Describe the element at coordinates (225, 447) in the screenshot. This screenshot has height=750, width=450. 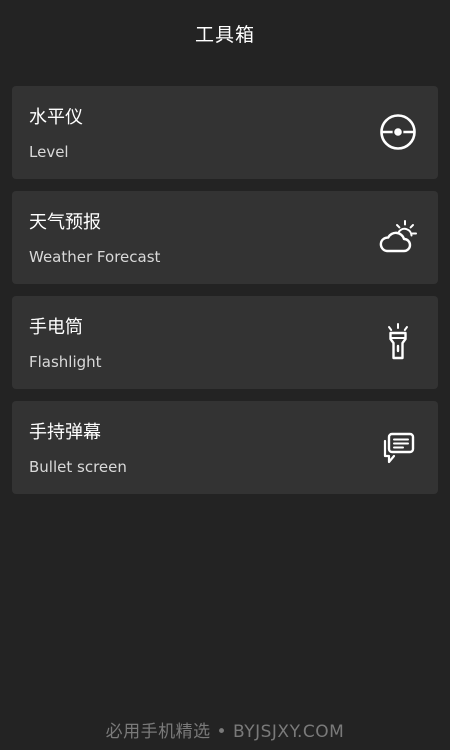
I see `tool-card-bullet-screen: 手持弹幕 Bullet screen` at that location.